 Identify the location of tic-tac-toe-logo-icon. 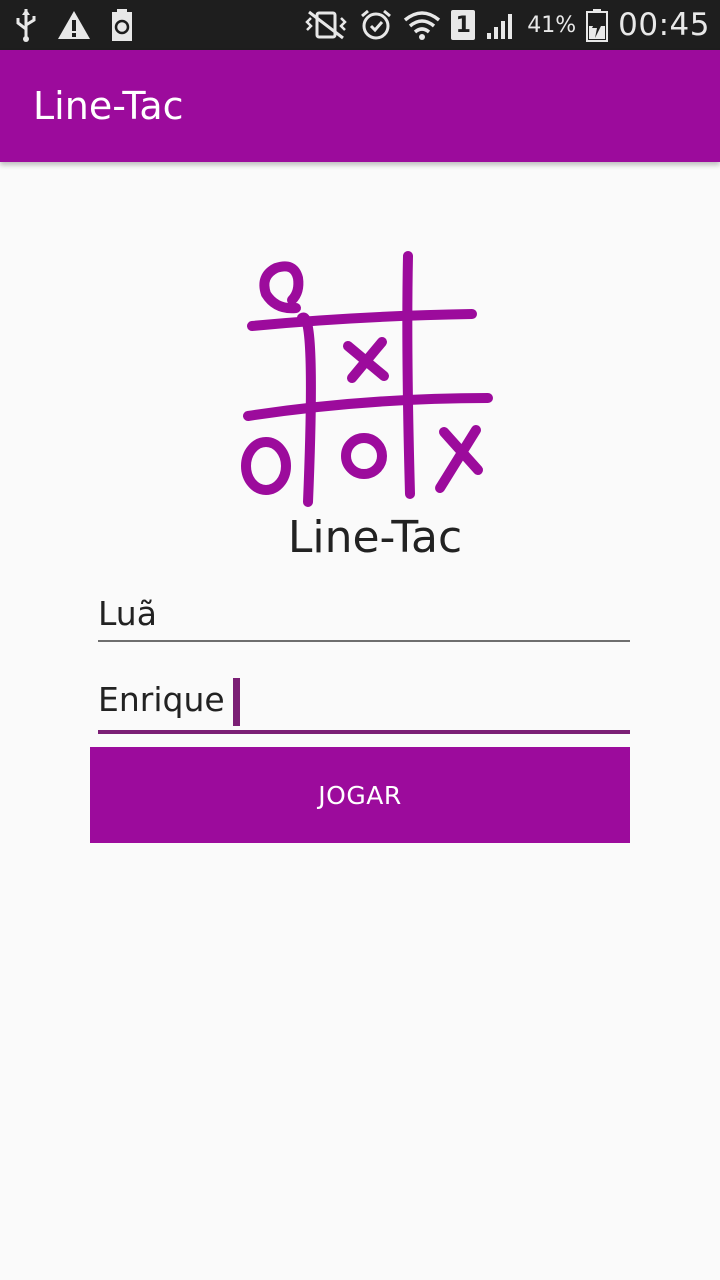
(368, 379).